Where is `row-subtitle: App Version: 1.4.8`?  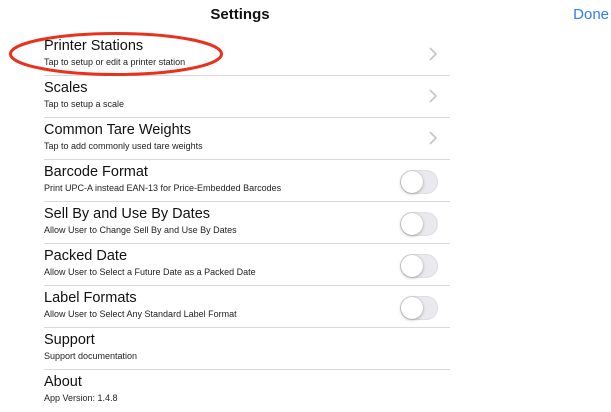
row-subtitle: App Version: 1.4.8 is located at coordinates (81, 398).